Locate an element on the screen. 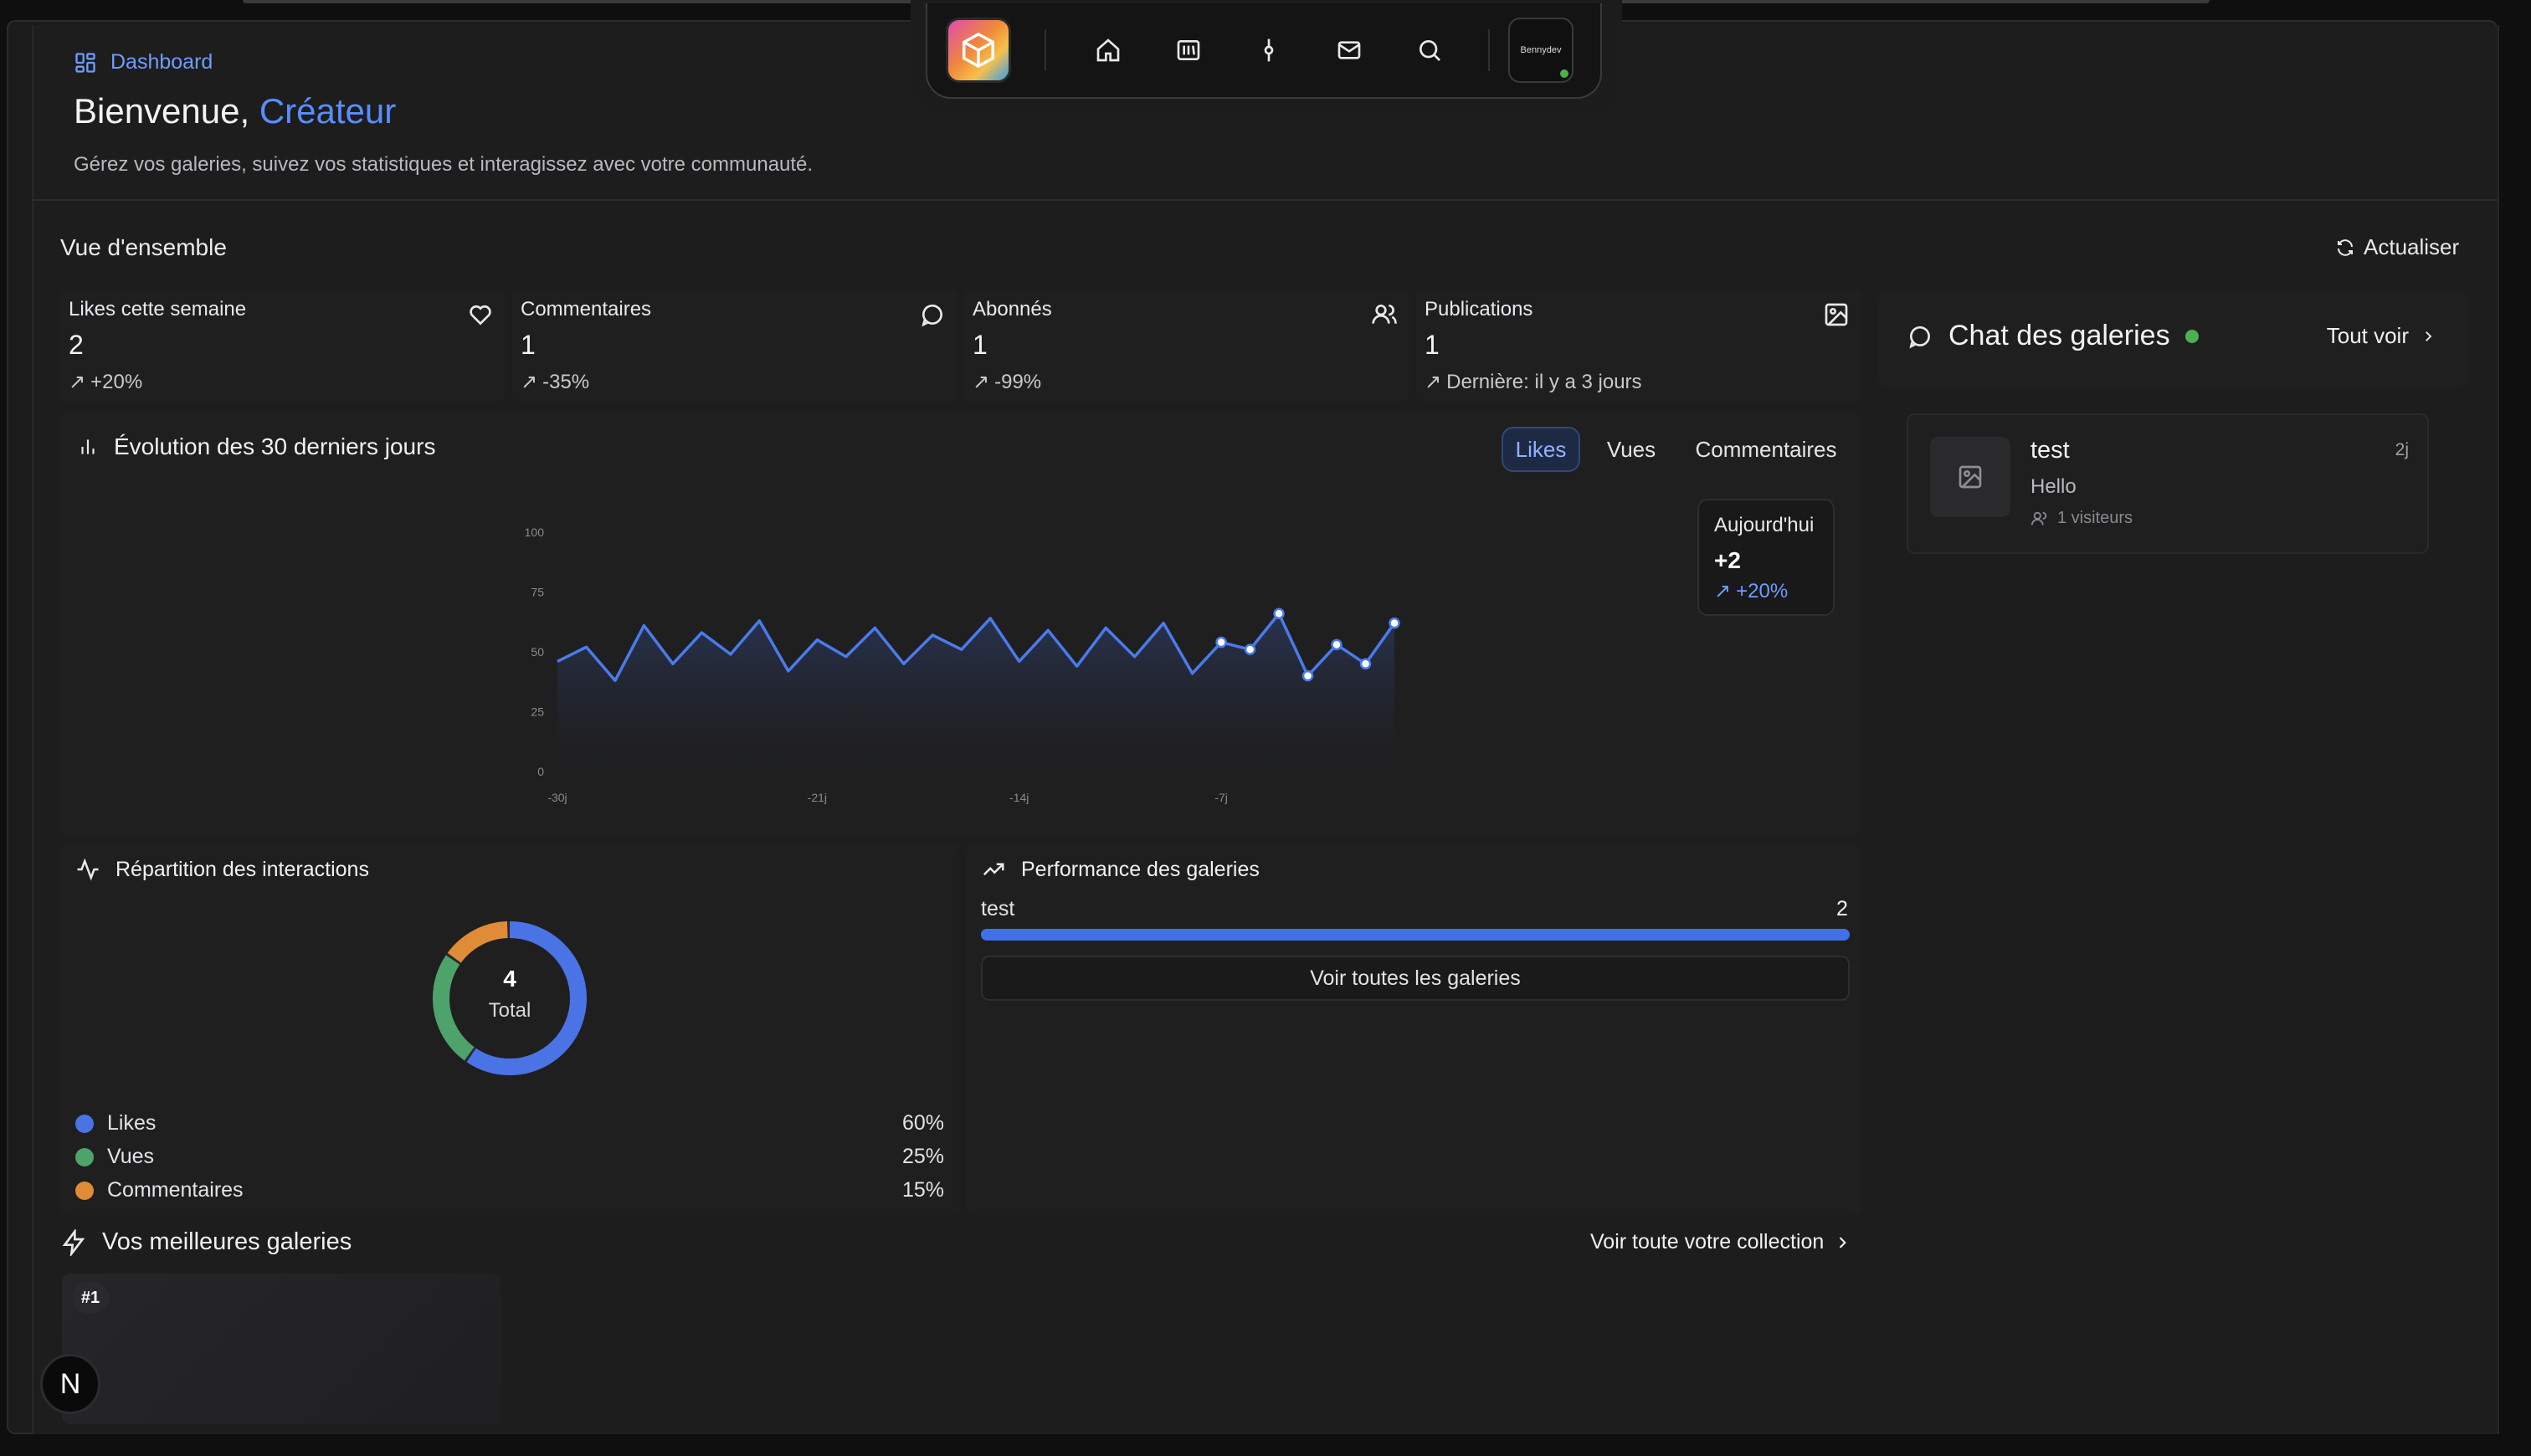 This screenshot has height=1456, width=2531. interactions-title-text: Répartition des interactions is located at coordinates (242, 869).